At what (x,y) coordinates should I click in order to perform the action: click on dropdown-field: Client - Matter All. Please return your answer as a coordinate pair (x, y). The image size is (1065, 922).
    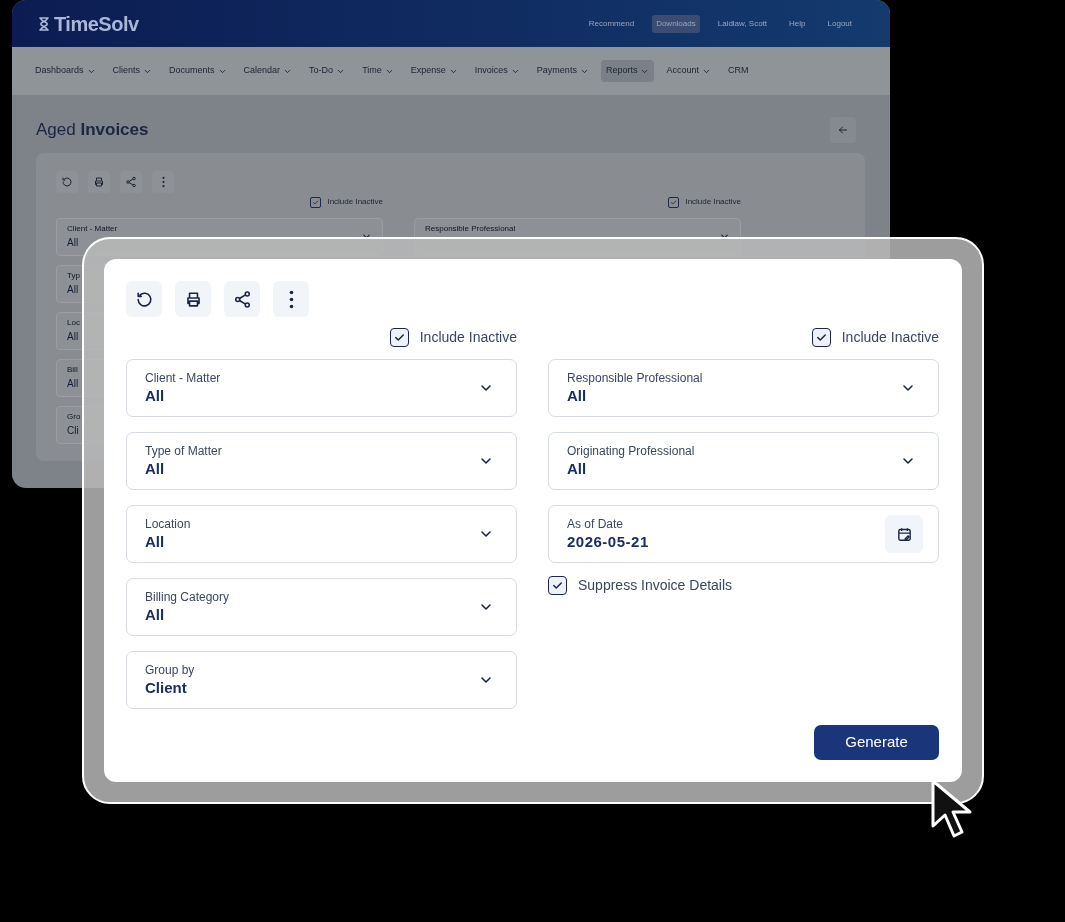
    Looking at the image, I should click on (321, 388).